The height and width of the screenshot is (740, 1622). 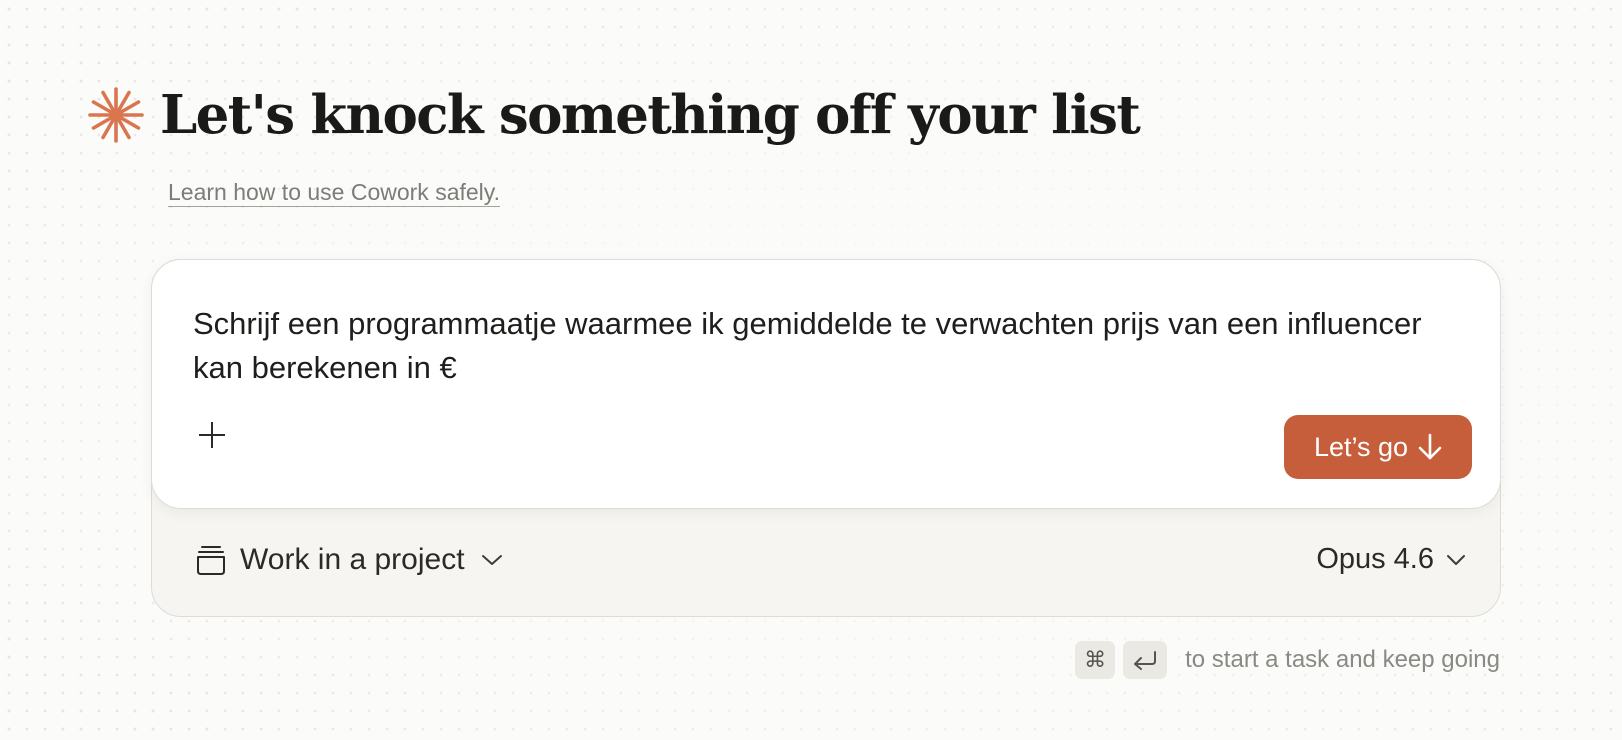 I want to click on project-label: Work in a project, so click(x=352, y=559).